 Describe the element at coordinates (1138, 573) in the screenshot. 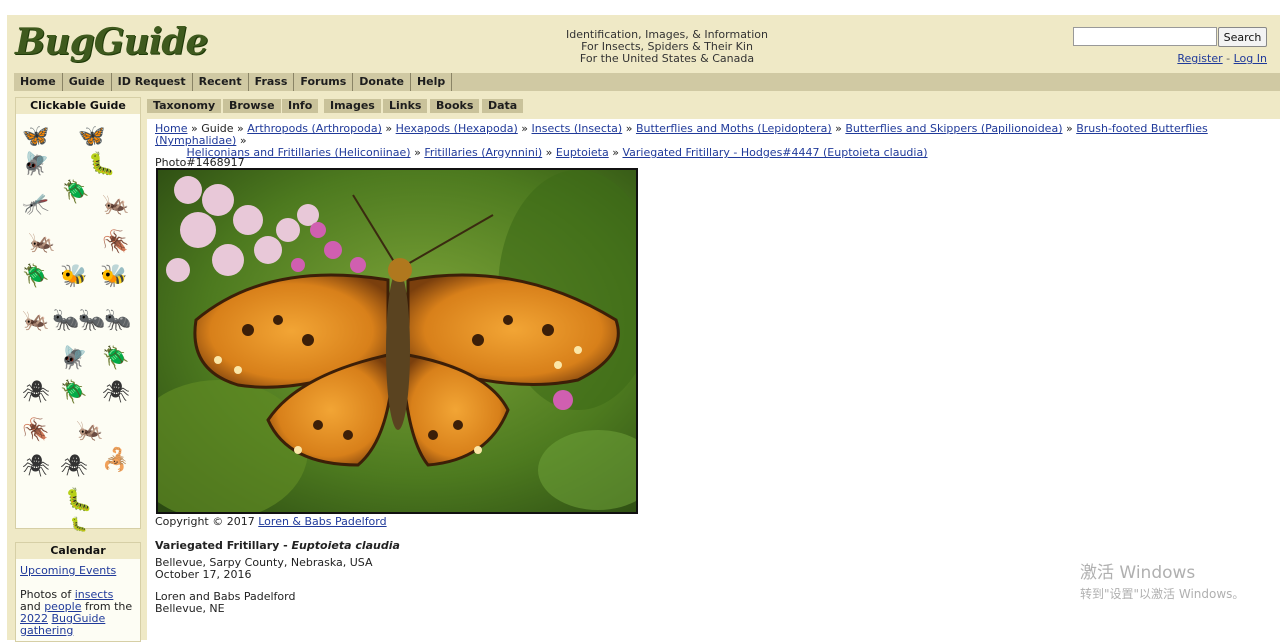

I see `watermark-line-1: 激活 Windows` at that location.